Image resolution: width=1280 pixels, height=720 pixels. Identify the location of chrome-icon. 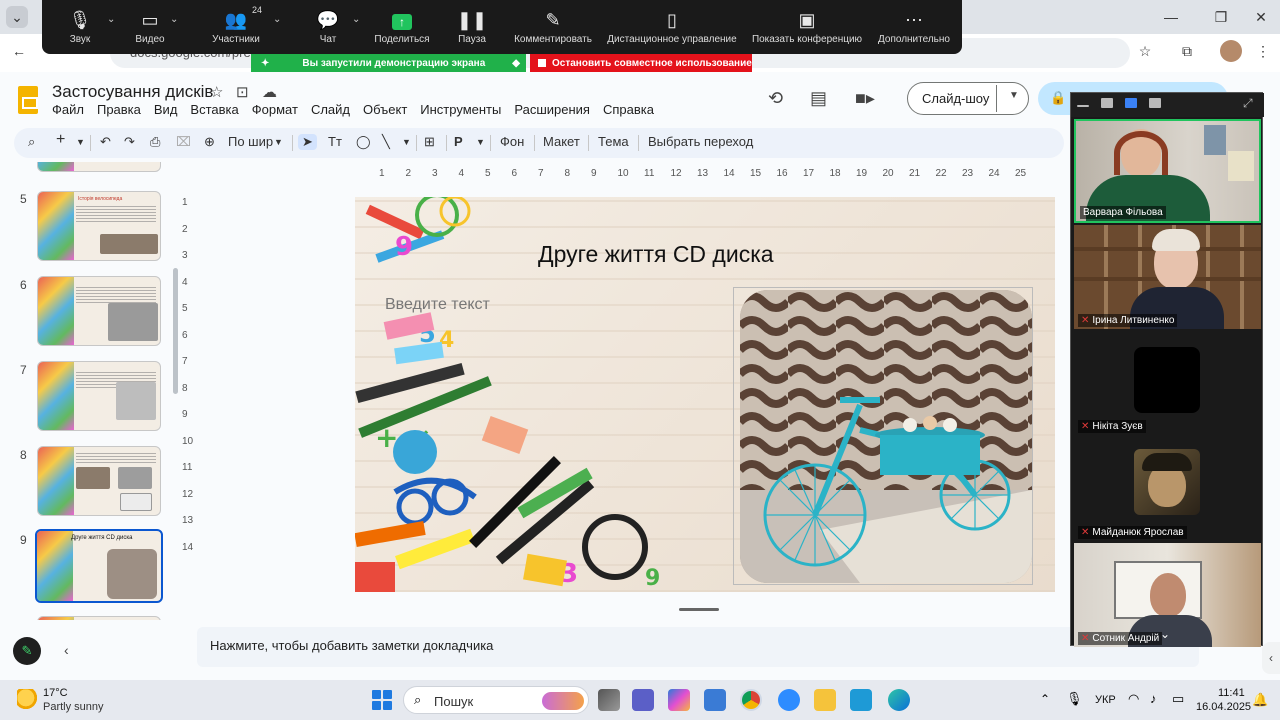
(751, 700).